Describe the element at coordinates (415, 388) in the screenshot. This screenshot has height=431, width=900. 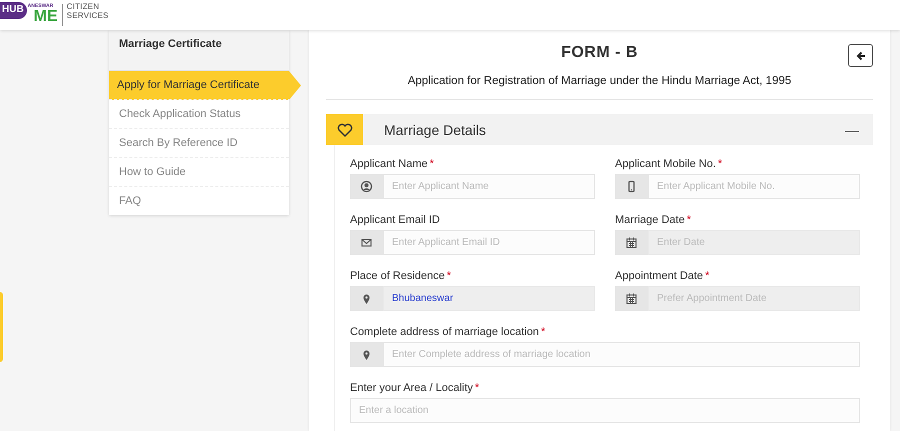
I see `field-label: Enter your Area / Locality *` at that location.